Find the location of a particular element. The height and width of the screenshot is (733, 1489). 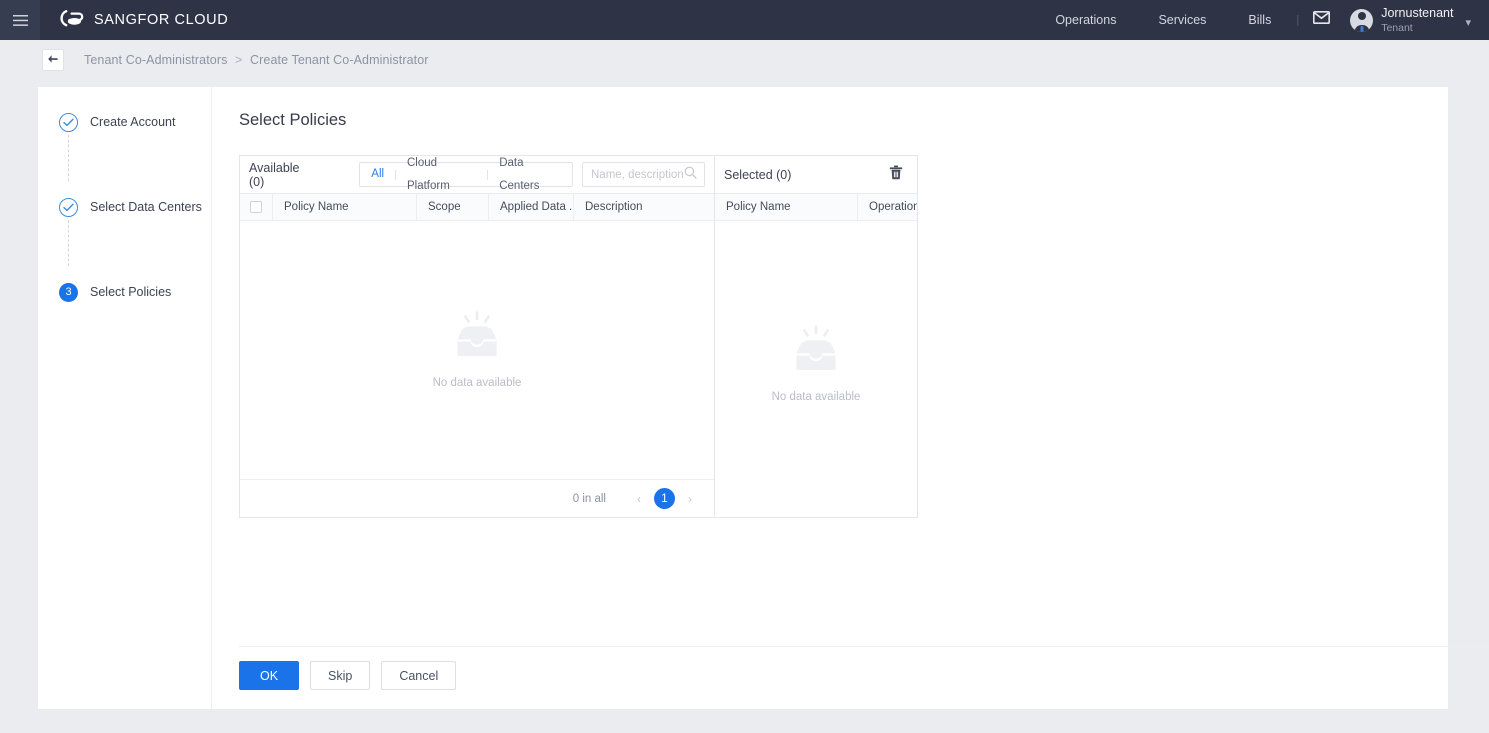

selected-empty-state: No data available is located at coordinates (816, 363).